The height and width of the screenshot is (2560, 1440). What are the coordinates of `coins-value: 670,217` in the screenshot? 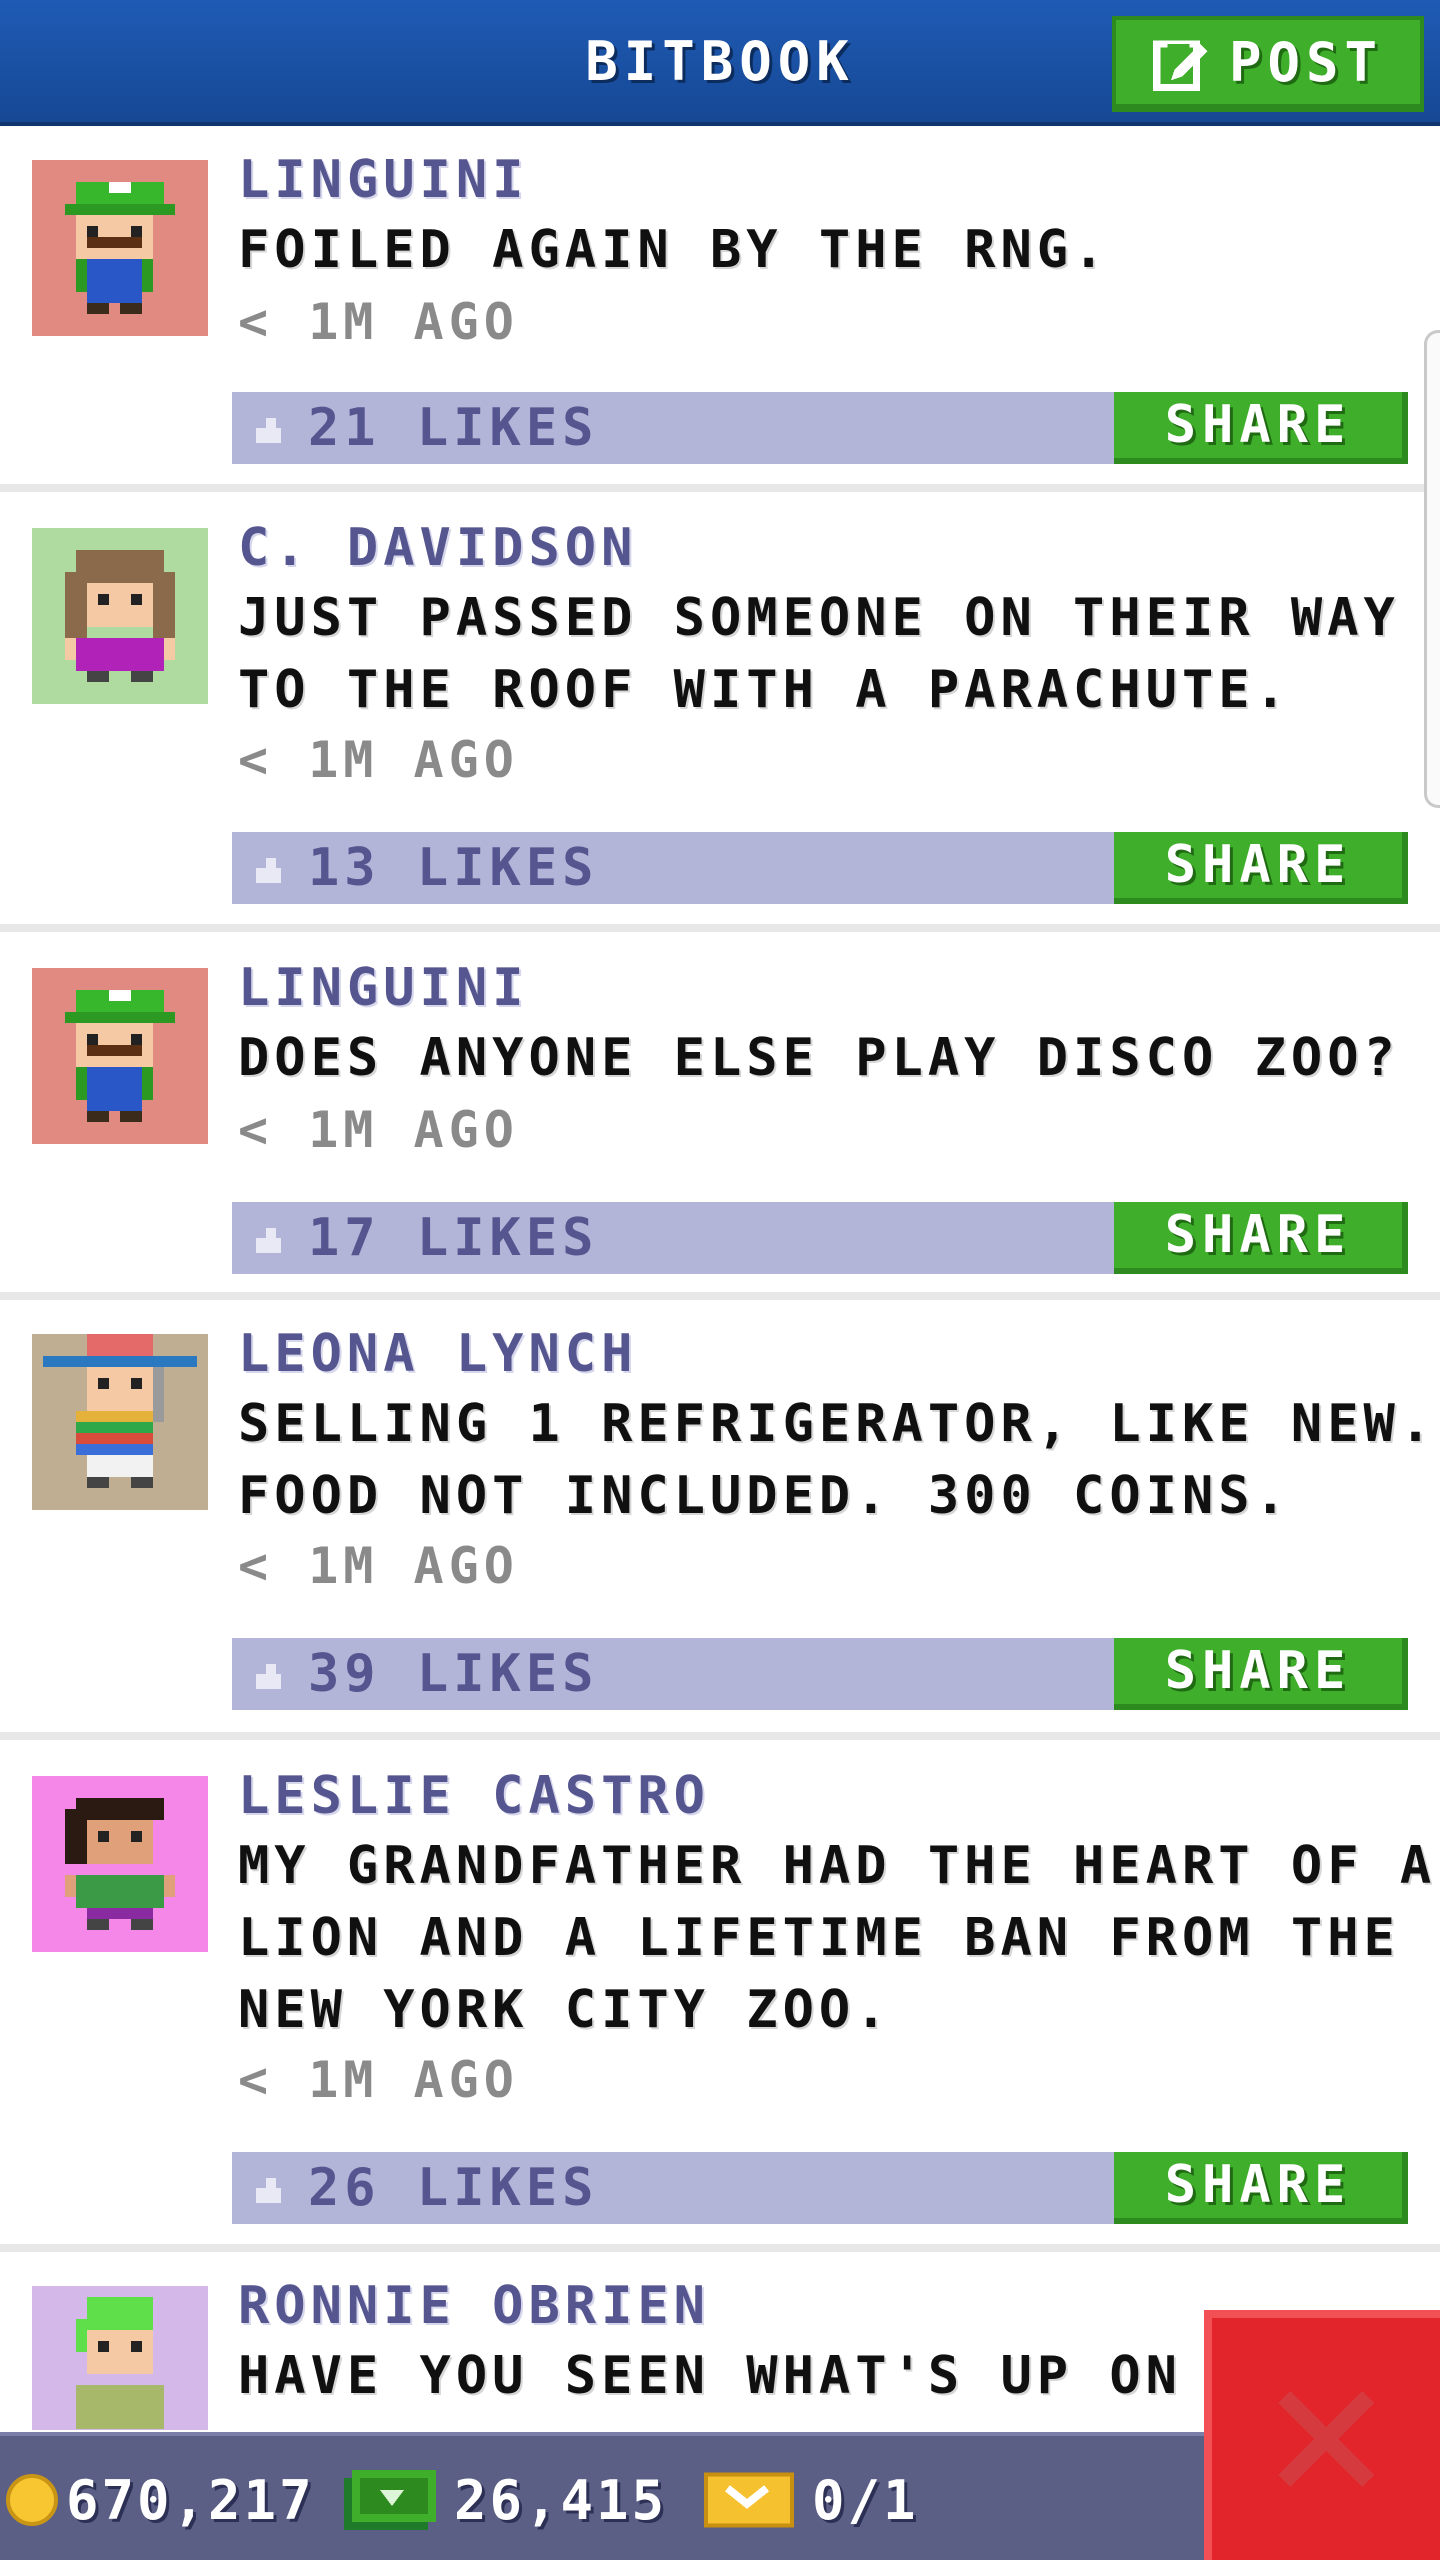 It's located at (190, 2500).